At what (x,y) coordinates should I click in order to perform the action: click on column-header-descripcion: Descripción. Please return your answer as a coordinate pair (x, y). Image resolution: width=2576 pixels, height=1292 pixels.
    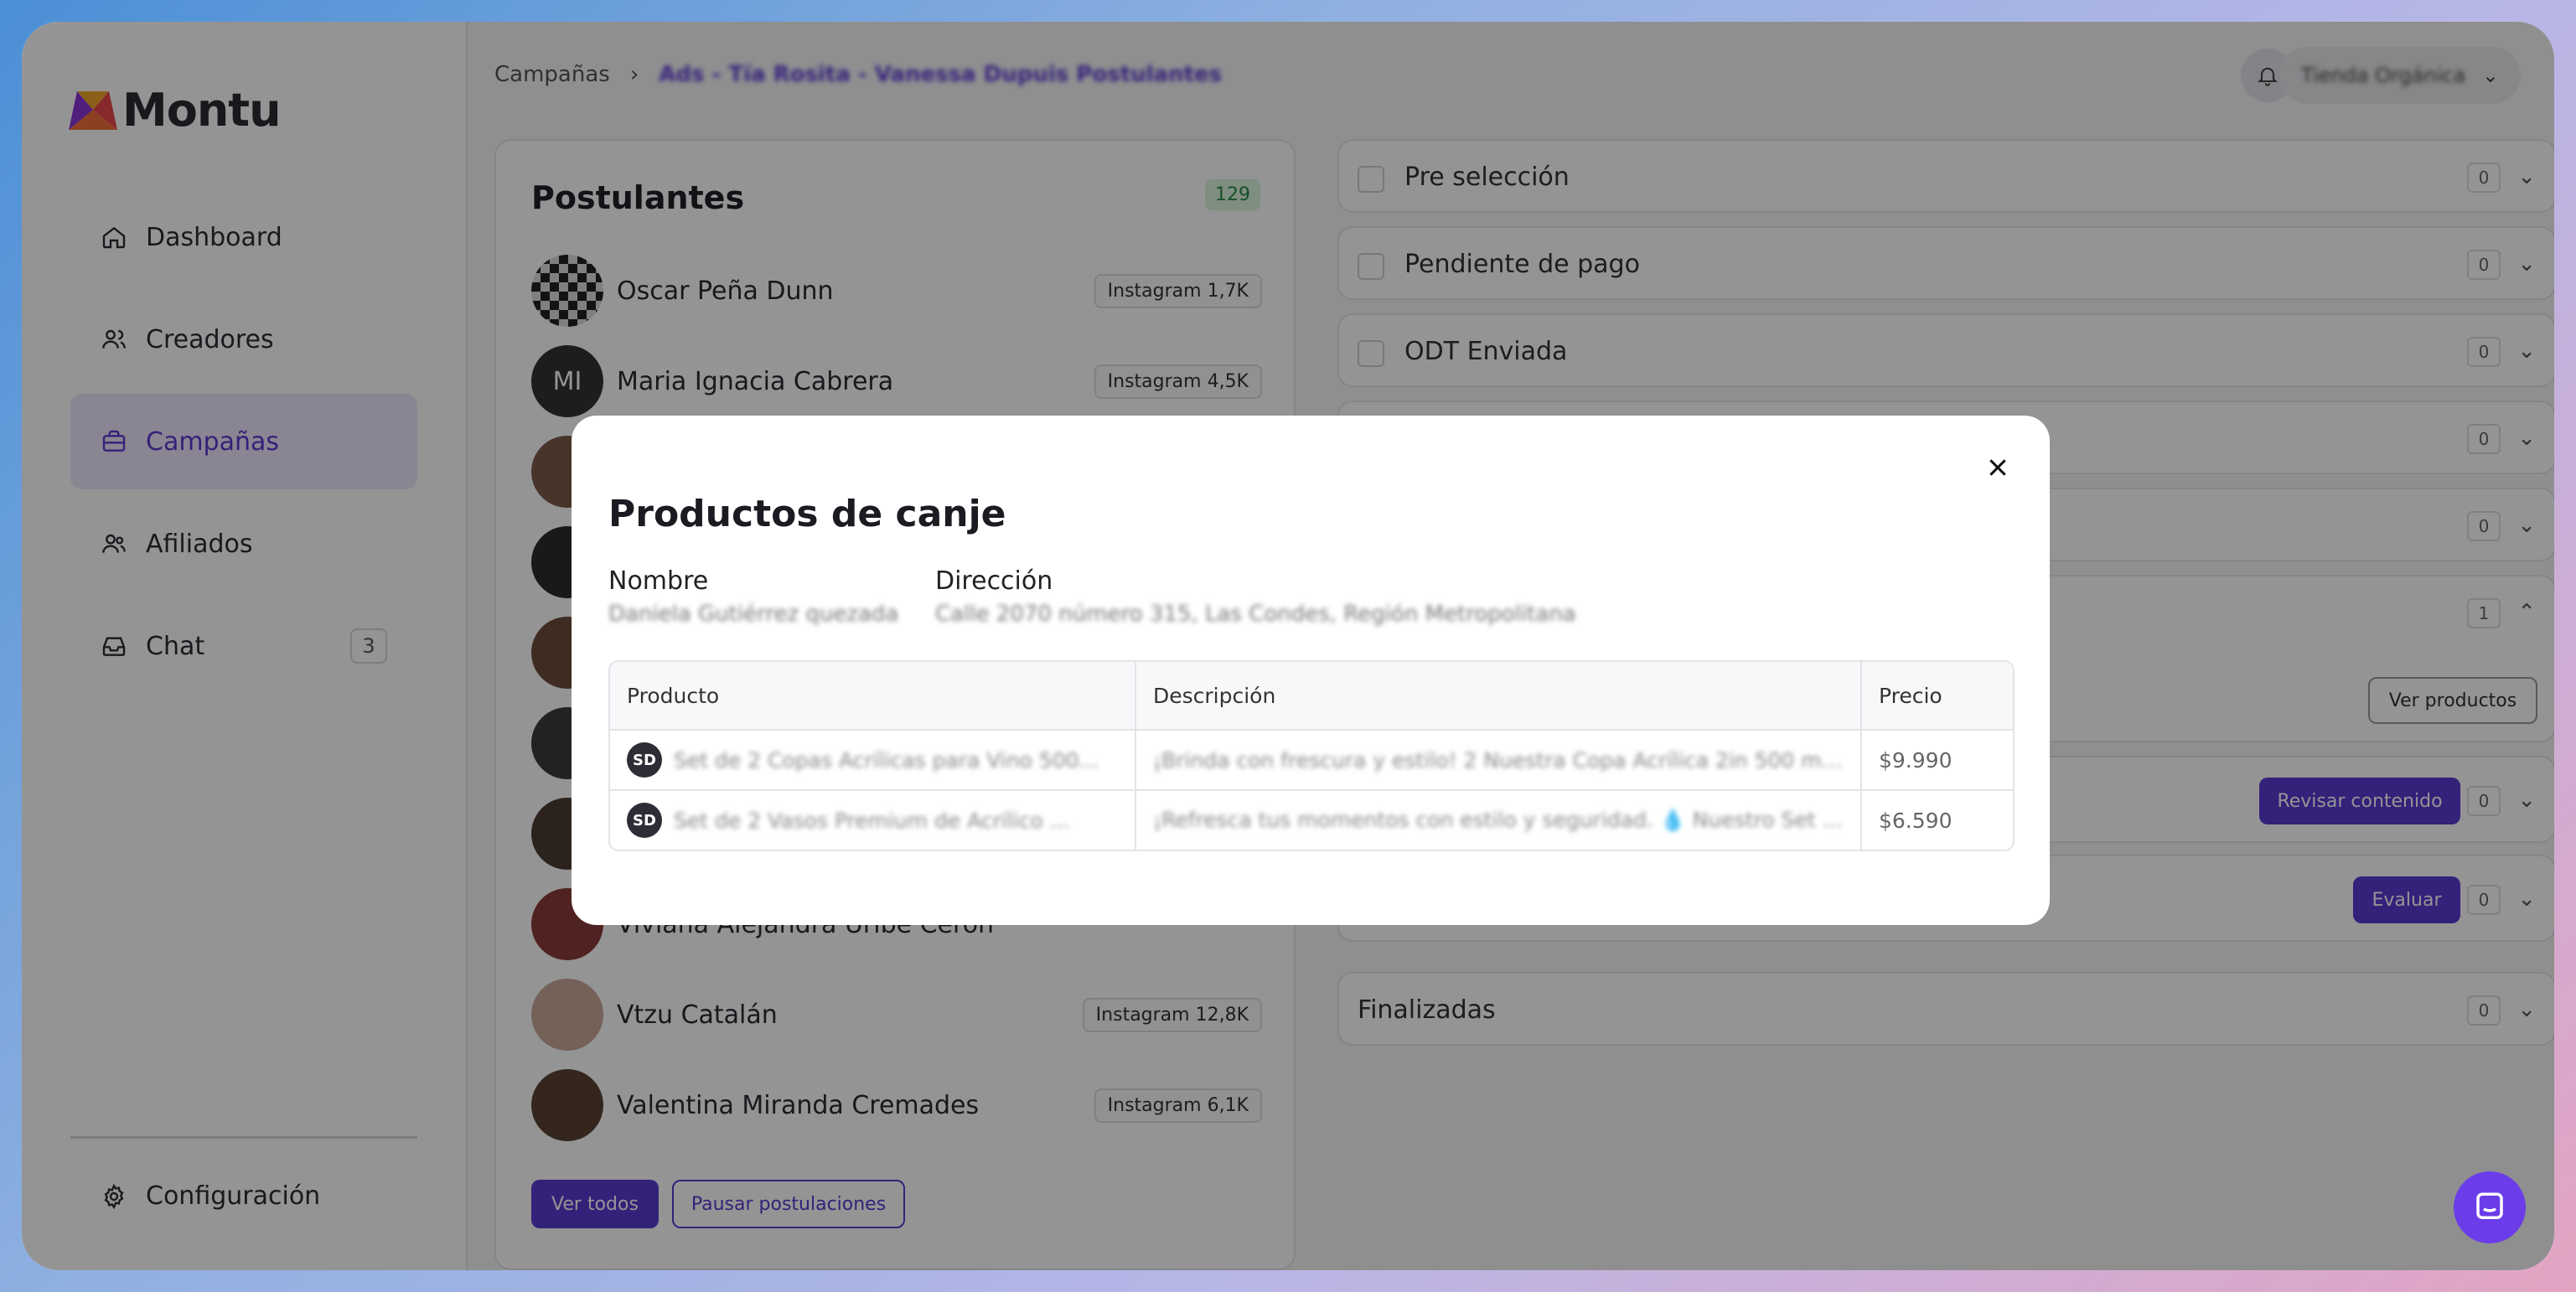
    Looking at the image, I should click on (1499, 695).